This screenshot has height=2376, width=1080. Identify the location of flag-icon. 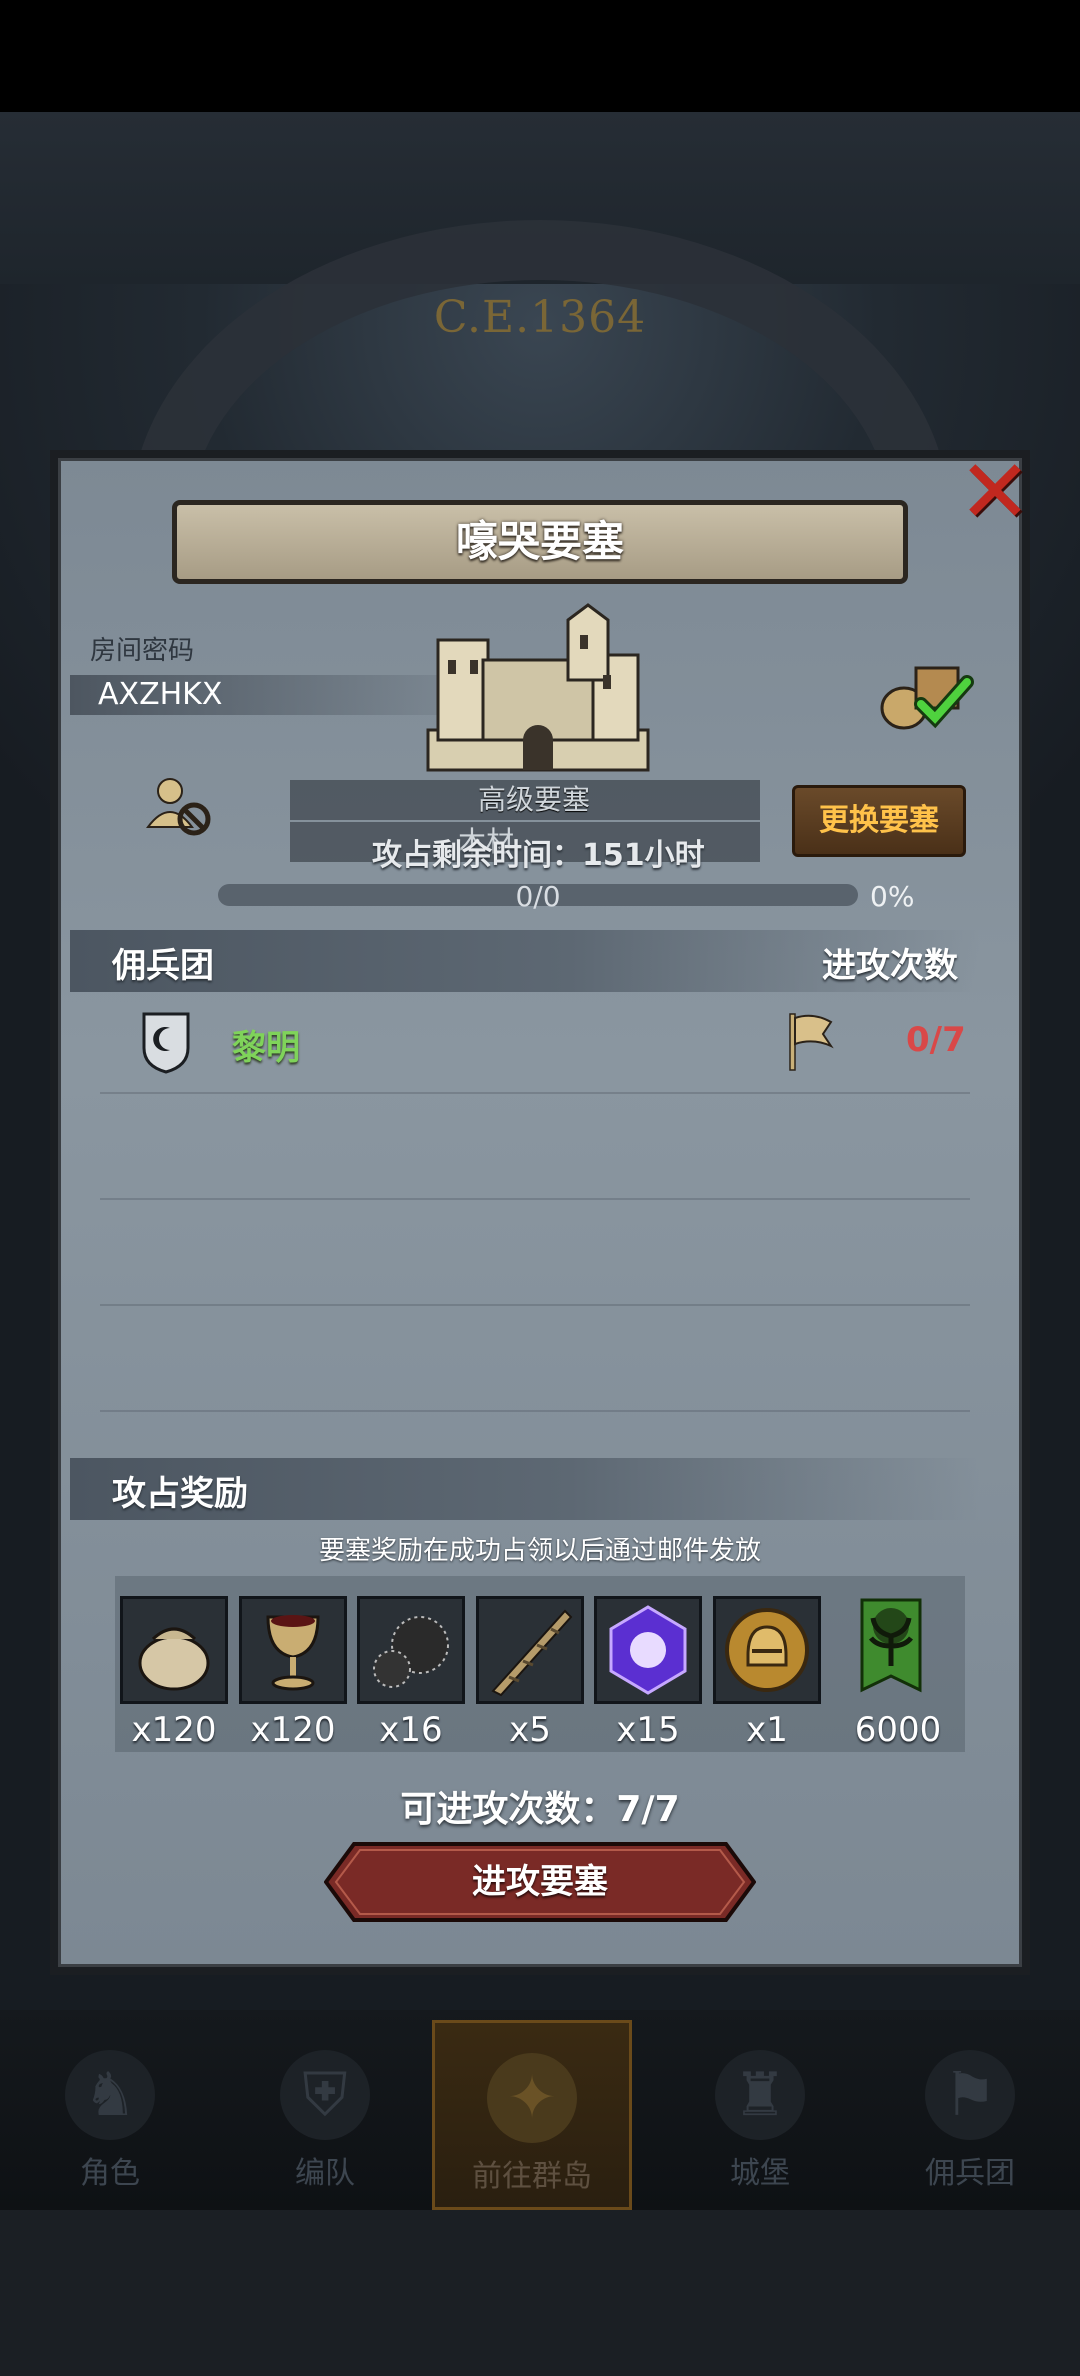
(811, 1042).